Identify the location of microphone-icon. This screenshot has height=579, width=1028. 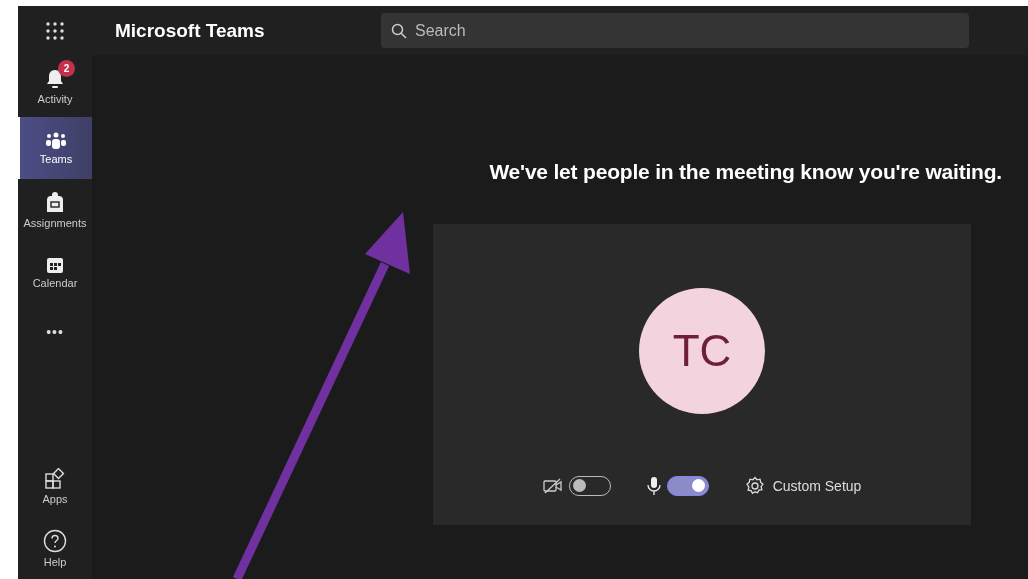
(653, 486).